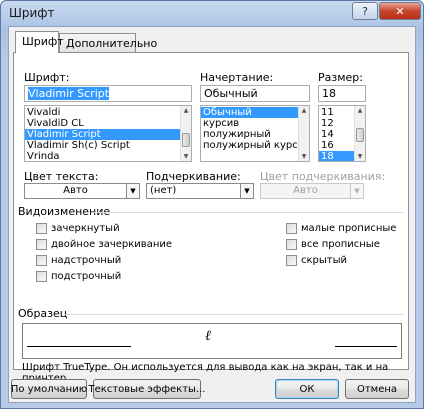 Image resolution: width=424 pixels, height=409 pixels. What do you see at coordinates (323, 176) in the screenshot?
I see `underline-color-label: Цвет подчеркивания:` at bounding box center [323, 176].